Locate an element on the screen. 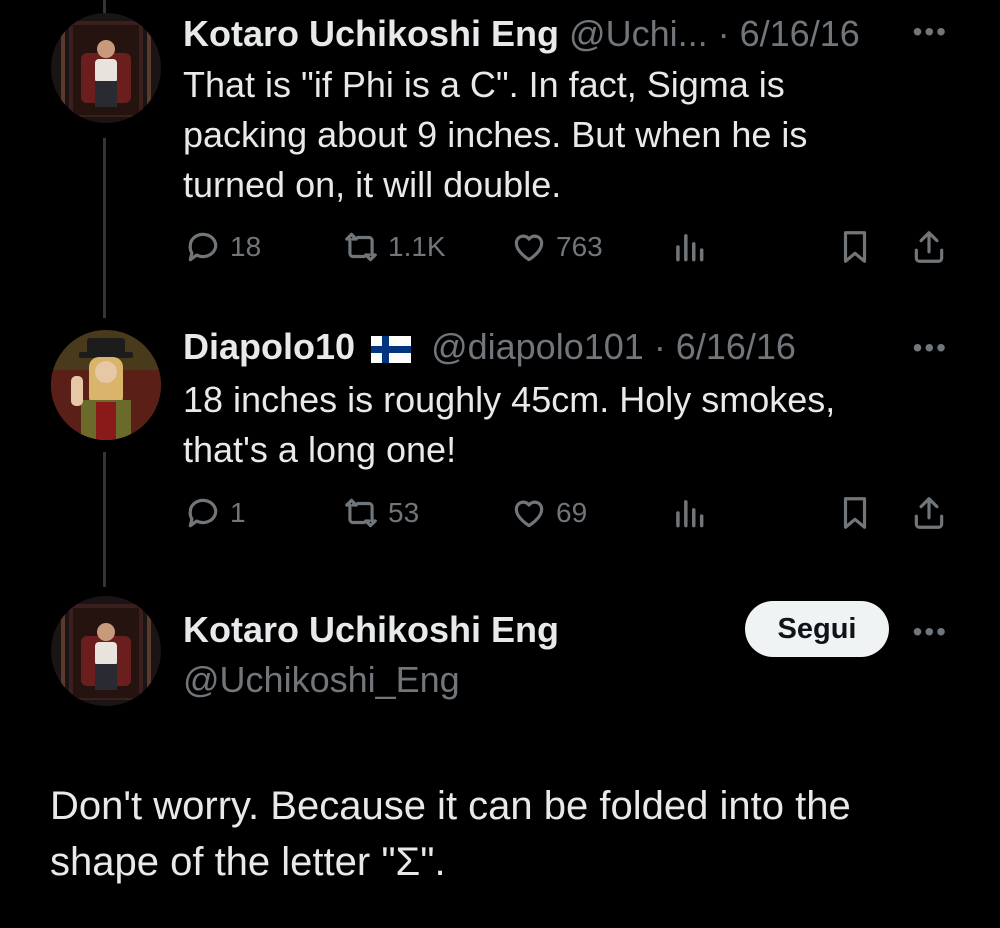 This screenshot has height=928, width=1000. tweet-2-views-button is located at coordinates (689, 515).